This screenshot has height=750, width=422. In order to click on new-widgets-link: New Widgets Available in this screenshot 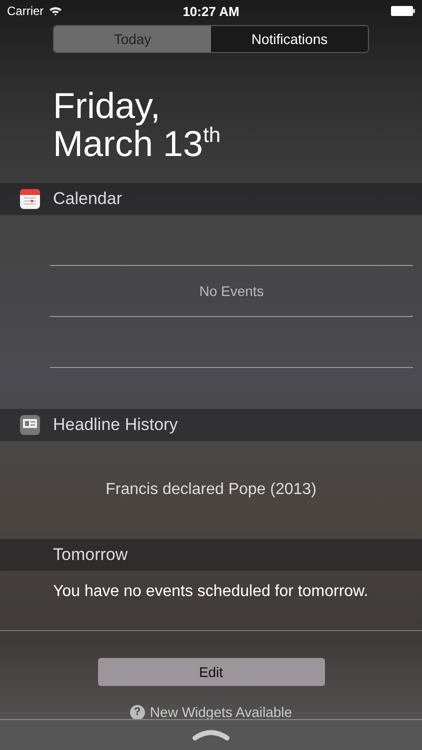, I will do `click(221, 712)`.